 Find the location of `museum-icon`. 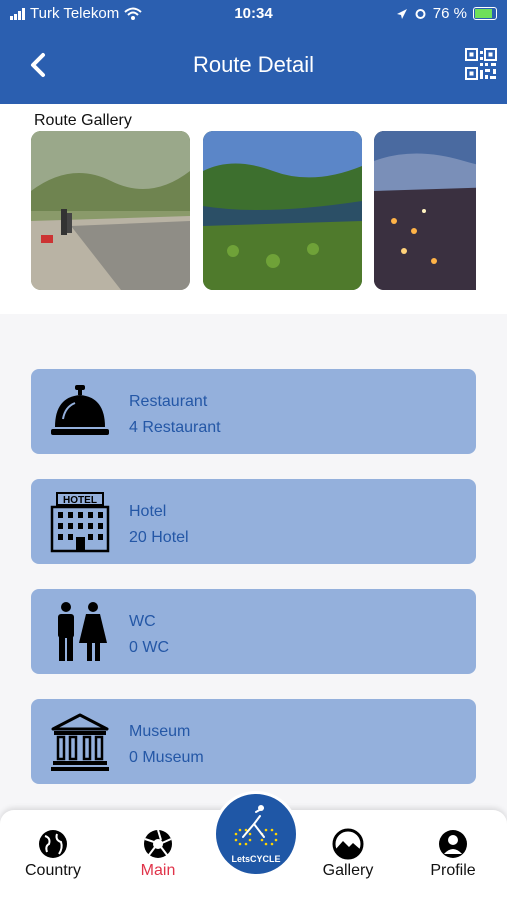

museum-icon is located at coordinates (80, 742).